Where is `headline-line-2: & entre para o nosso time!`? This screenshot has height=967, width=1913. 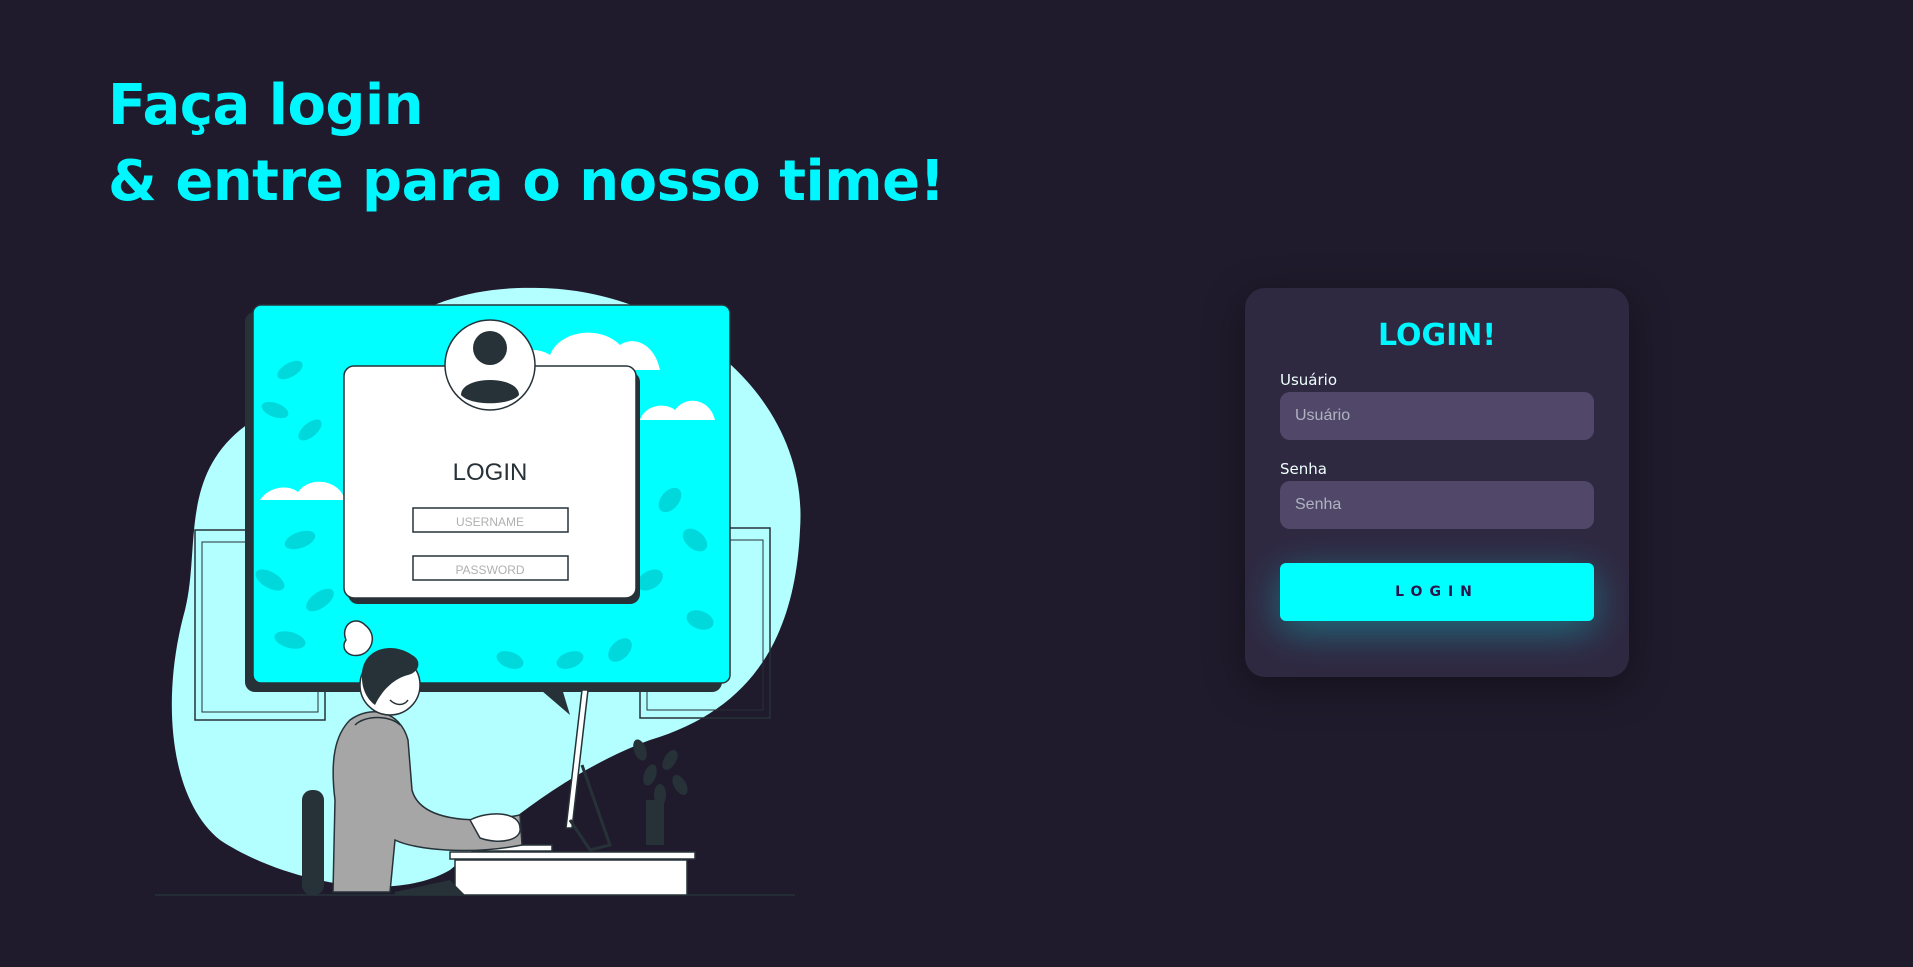 headline-line-2: & entre para o nosso time! is located at coordinates (526, 181).